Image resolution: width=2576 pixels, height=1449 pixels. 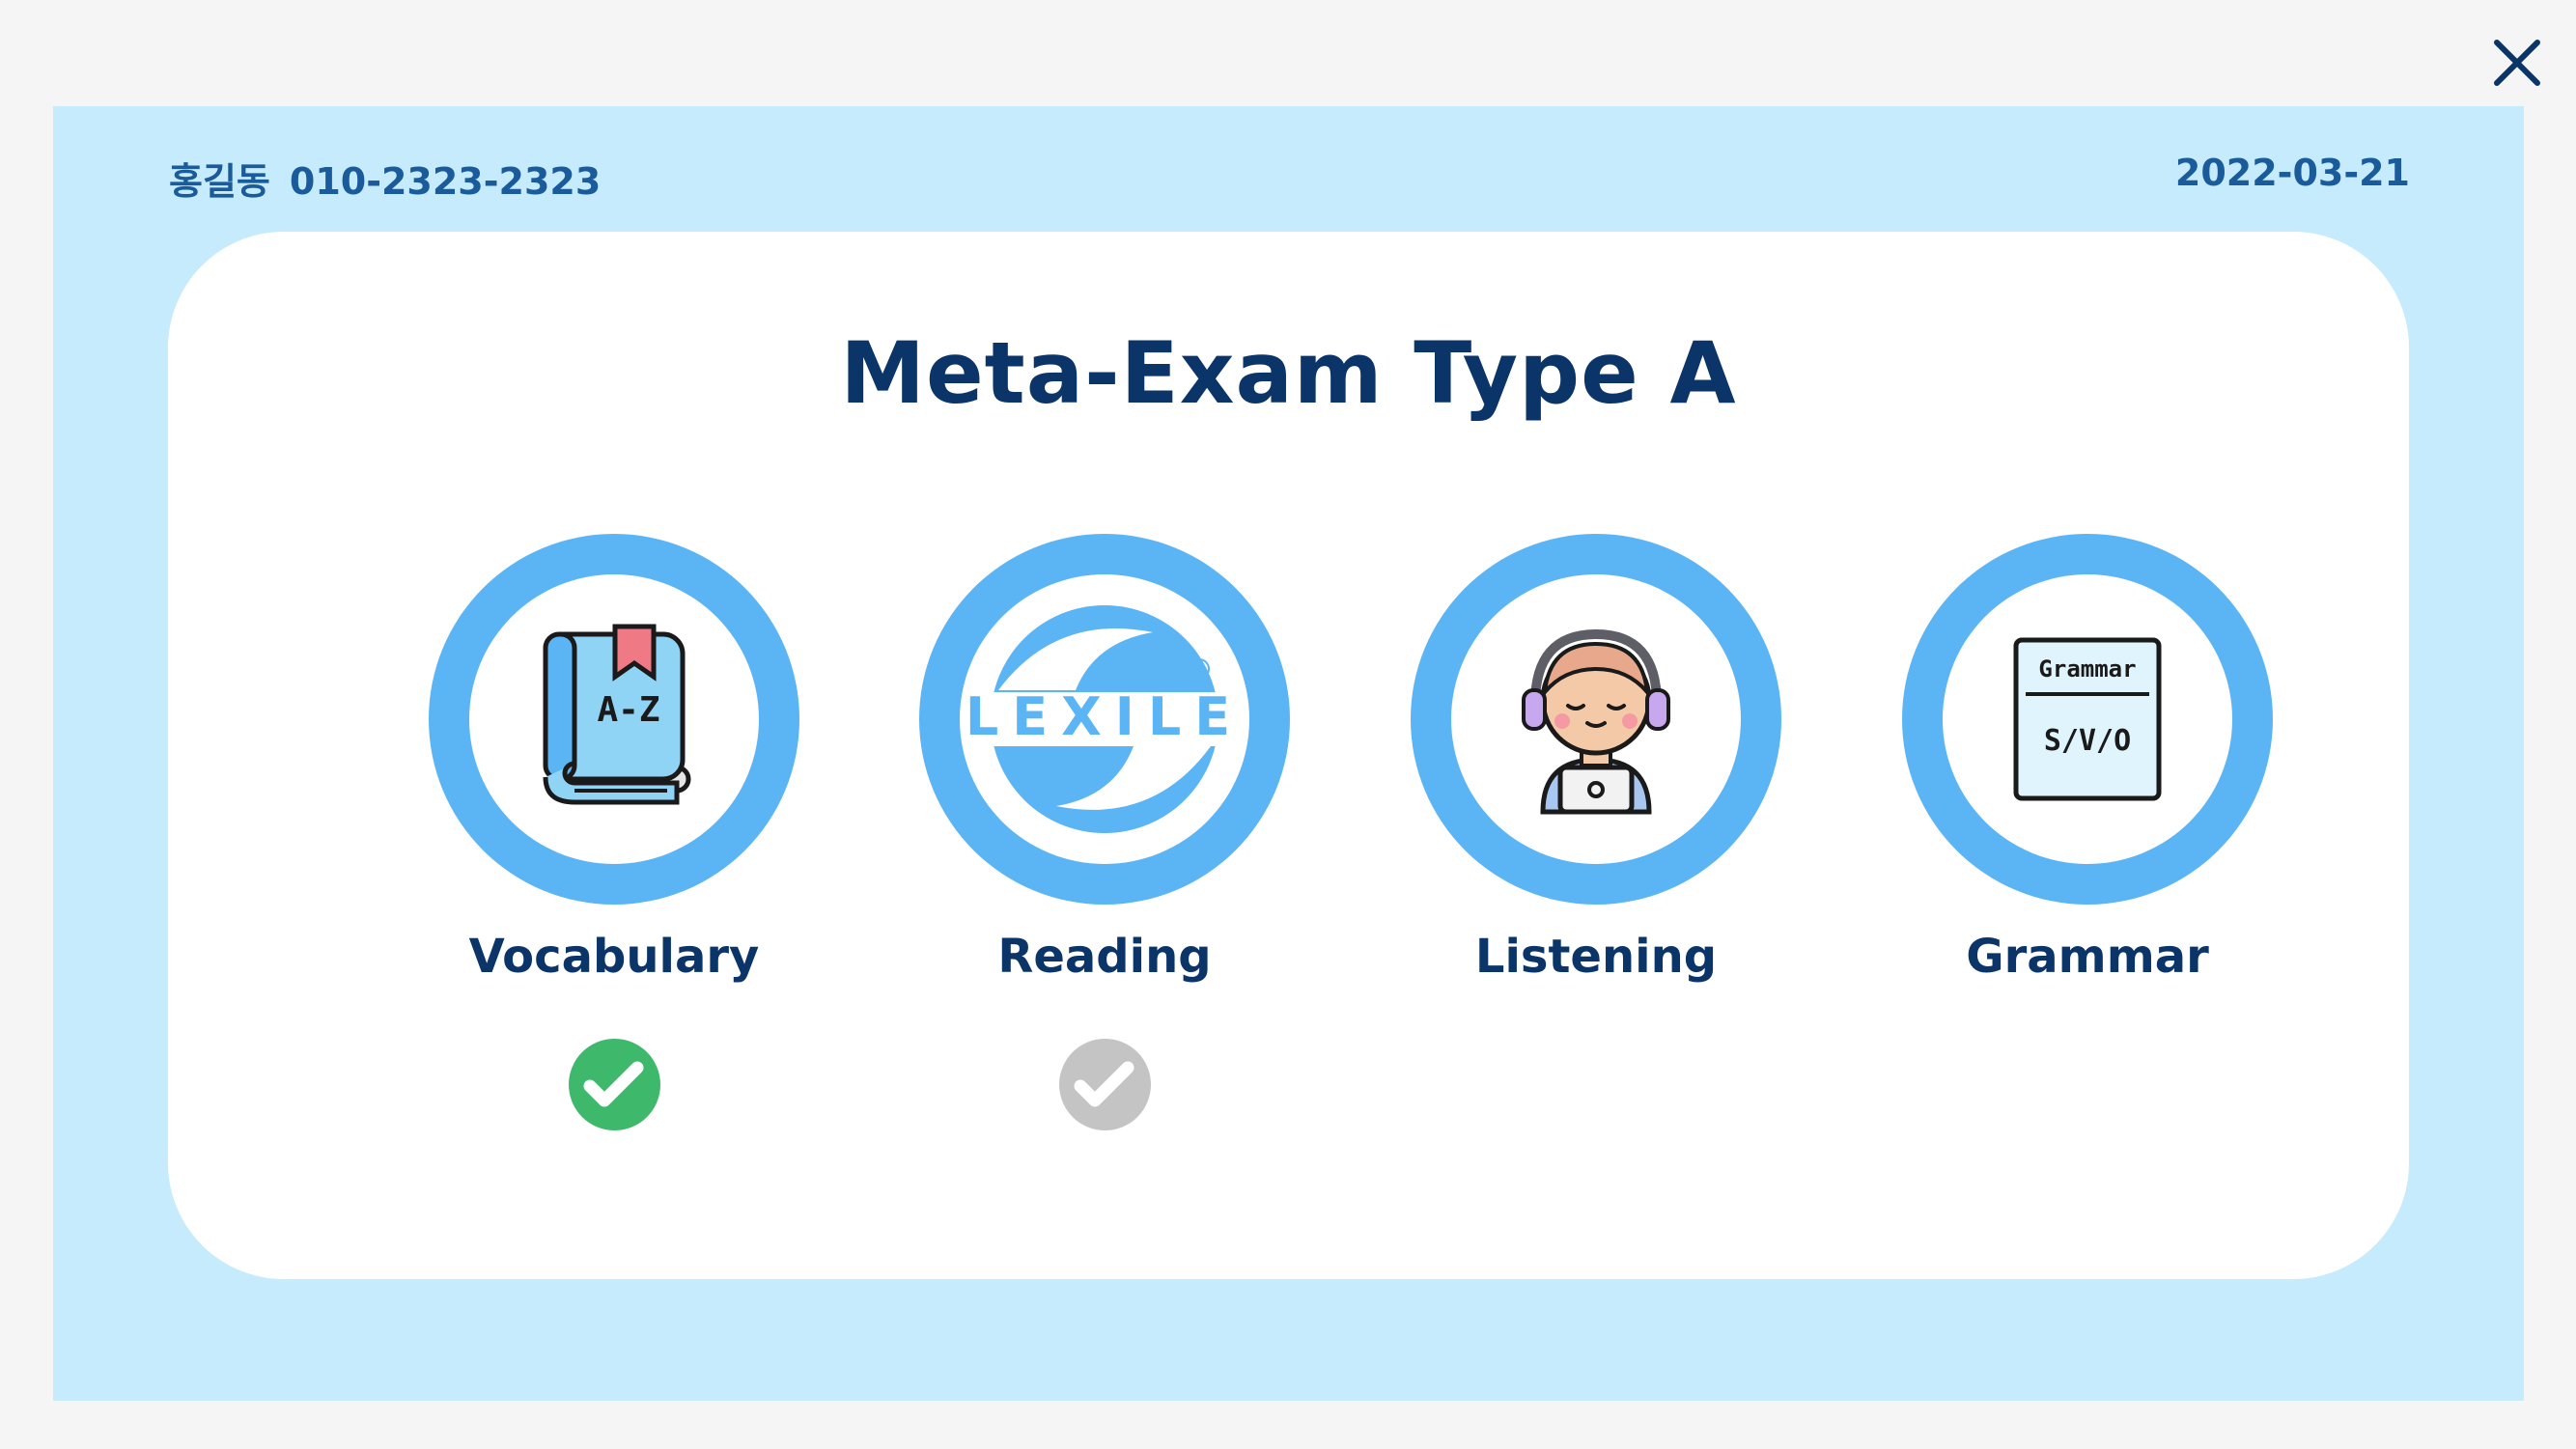 I want to click on svg-text: LEXILE, so click(x=1105, y=716).